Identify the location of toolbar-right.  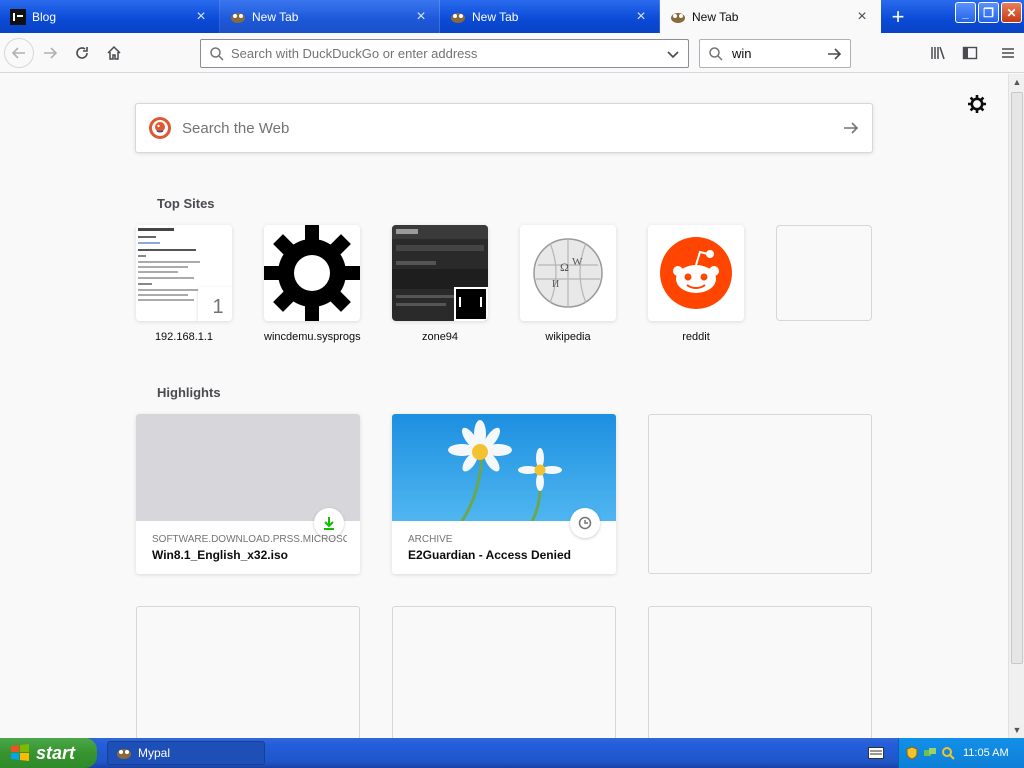
(973, 53).